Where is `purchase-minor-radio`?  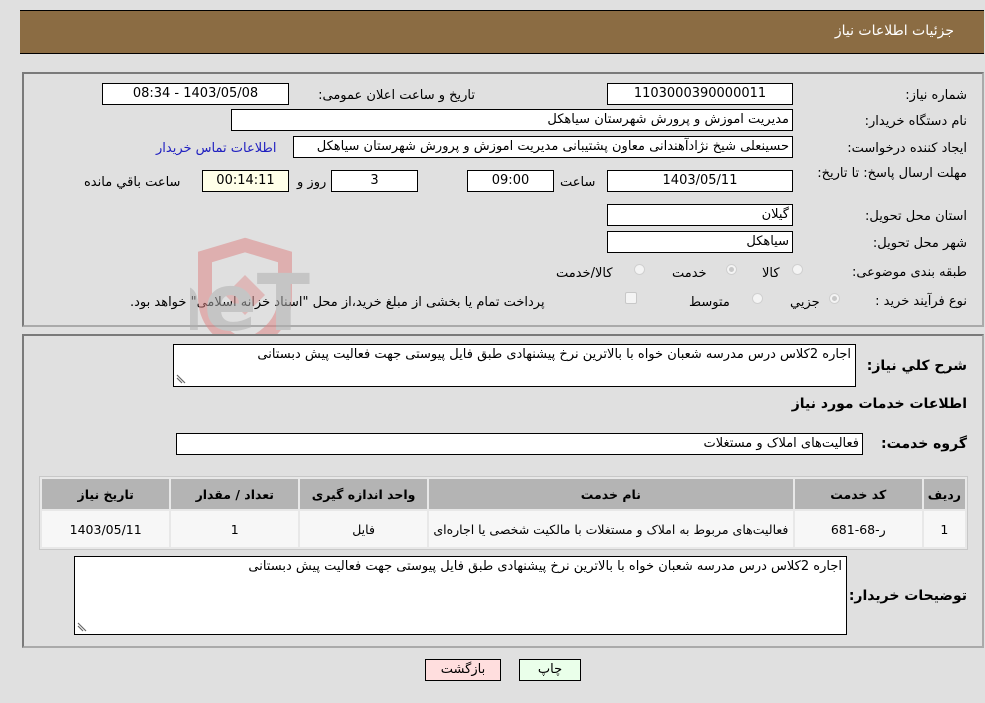
purchase-minor-radio is located at coordinates (834, 298).